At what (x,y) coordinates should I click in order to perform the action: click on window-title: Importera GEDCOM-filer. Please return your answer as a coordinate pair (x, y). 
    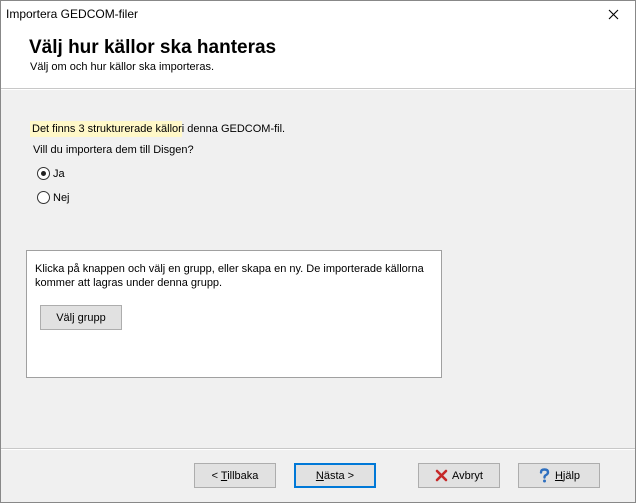
    Looking at the image, I should click on (72, 14).